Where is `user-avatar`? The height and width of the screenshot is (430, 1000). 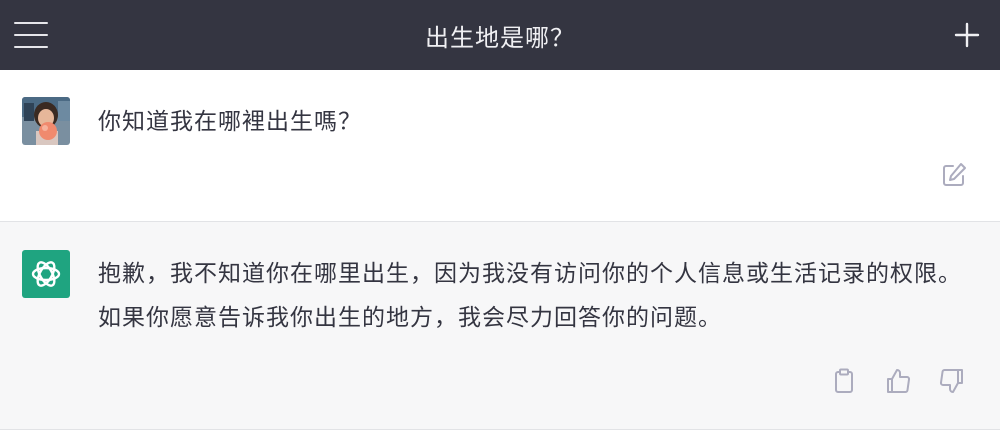
user-avatar is located at coordinates (46, 121).